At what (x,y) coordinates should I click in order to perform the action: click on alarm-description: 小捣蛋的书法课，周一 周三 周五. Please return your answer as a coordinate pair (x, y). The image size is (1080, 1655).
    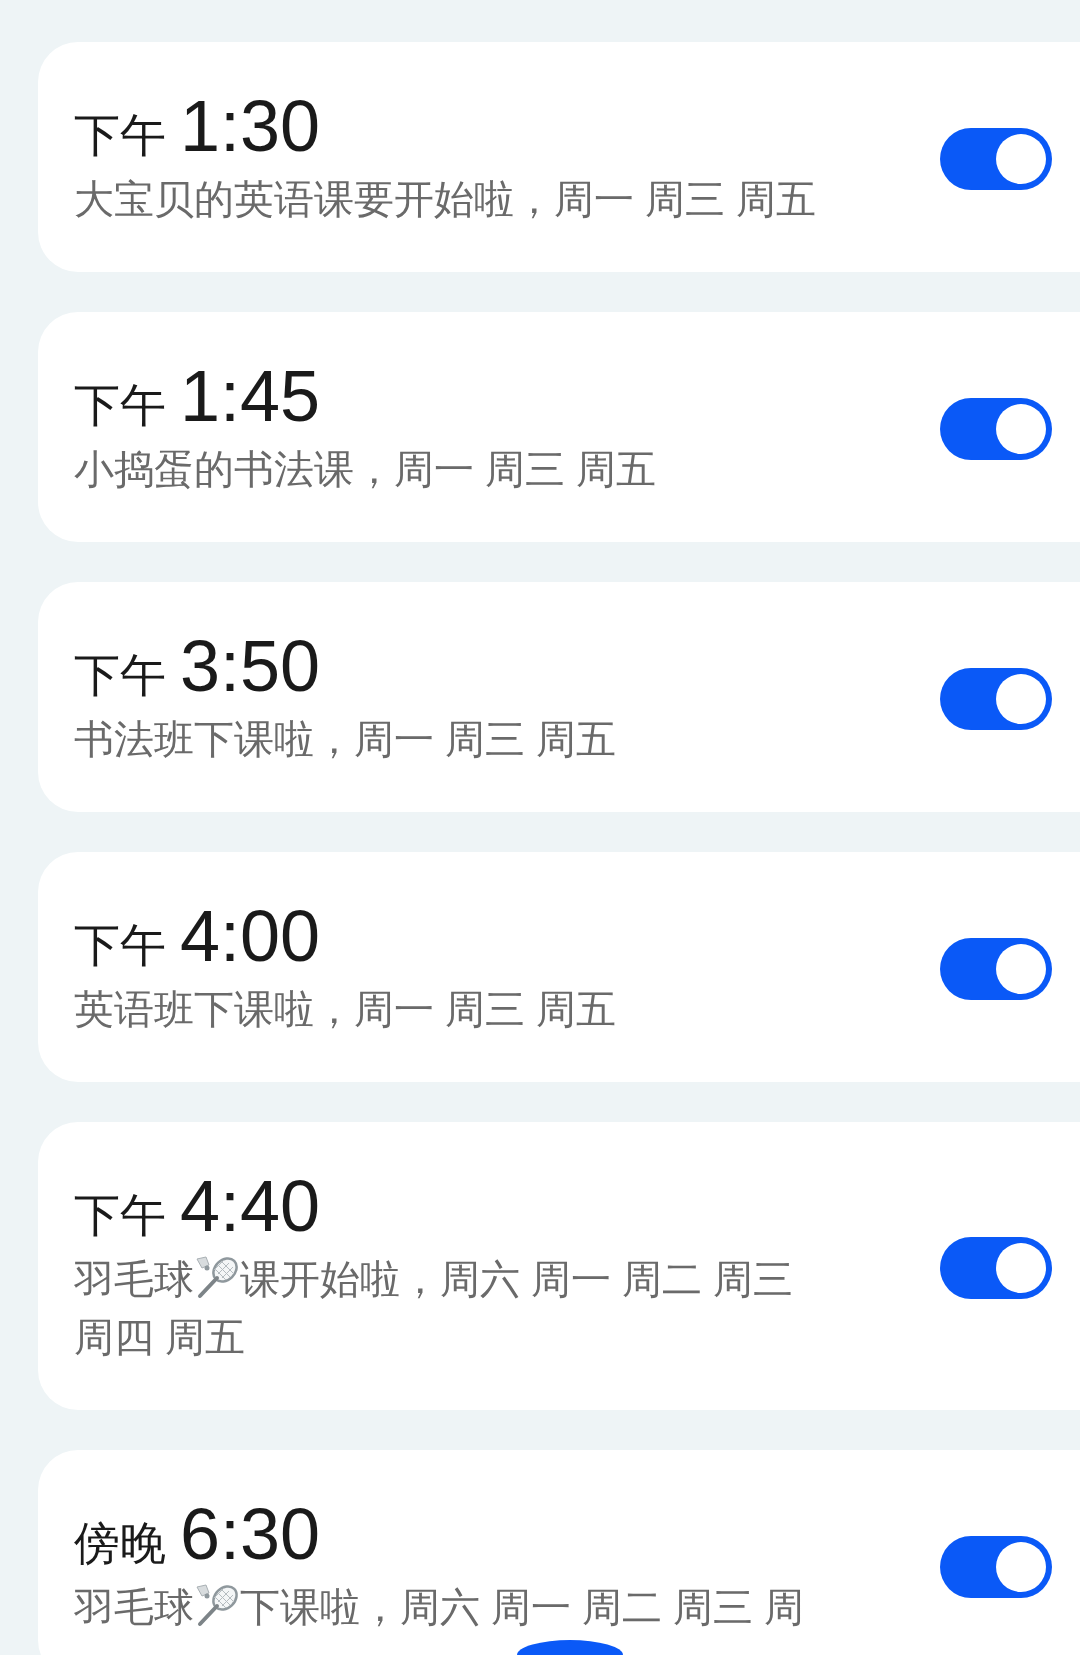
    Looking at the image, I should click on (365, 469).